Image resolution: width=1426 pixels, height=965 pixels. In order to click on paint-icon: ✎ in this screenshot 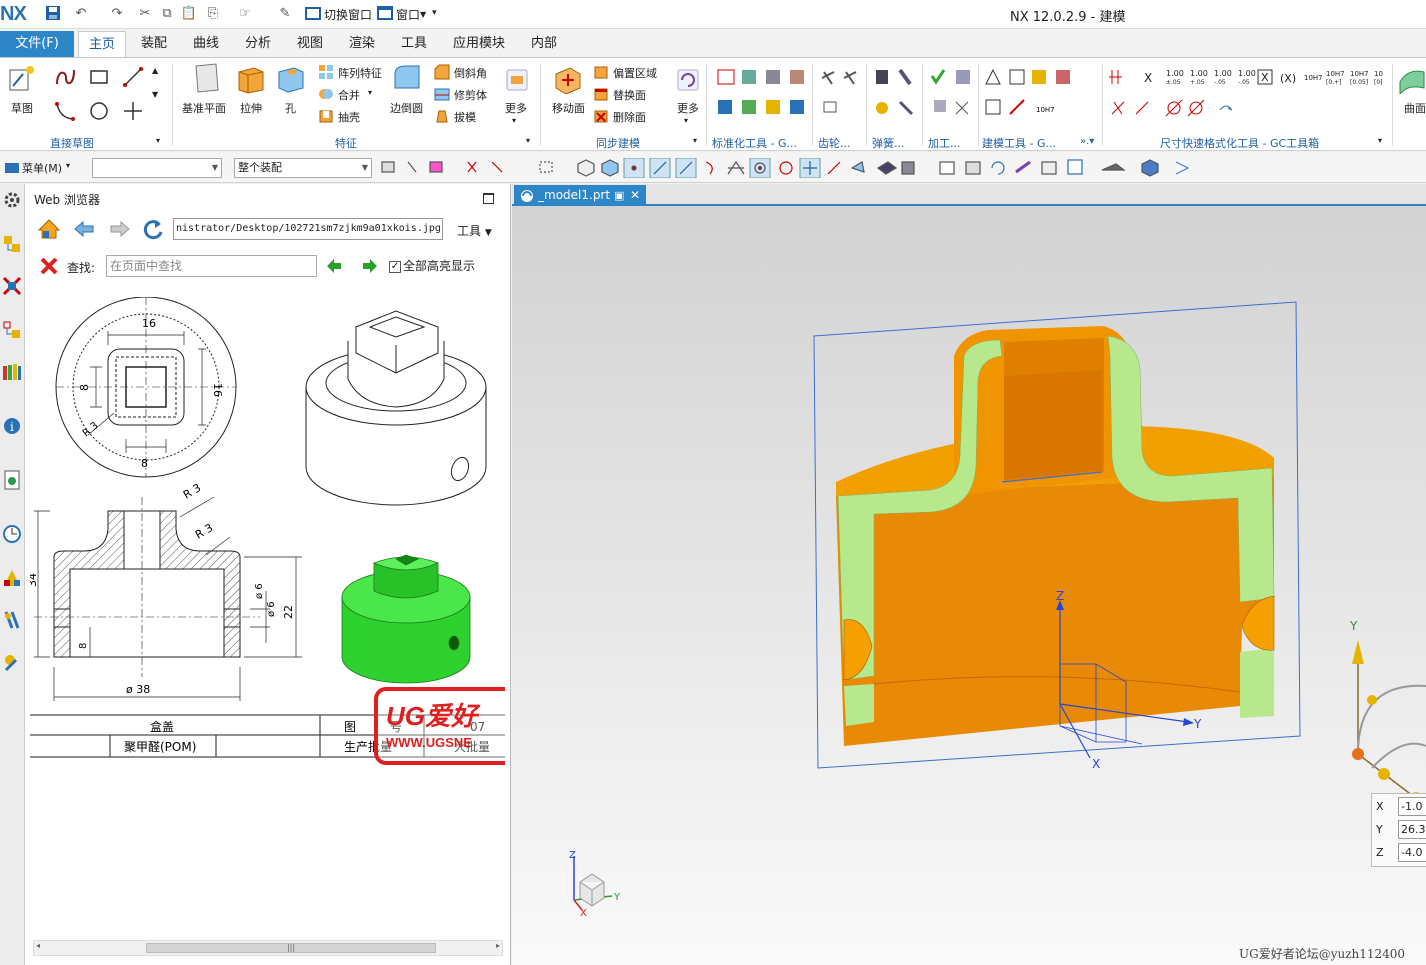, I will do `click(285, 14)`.